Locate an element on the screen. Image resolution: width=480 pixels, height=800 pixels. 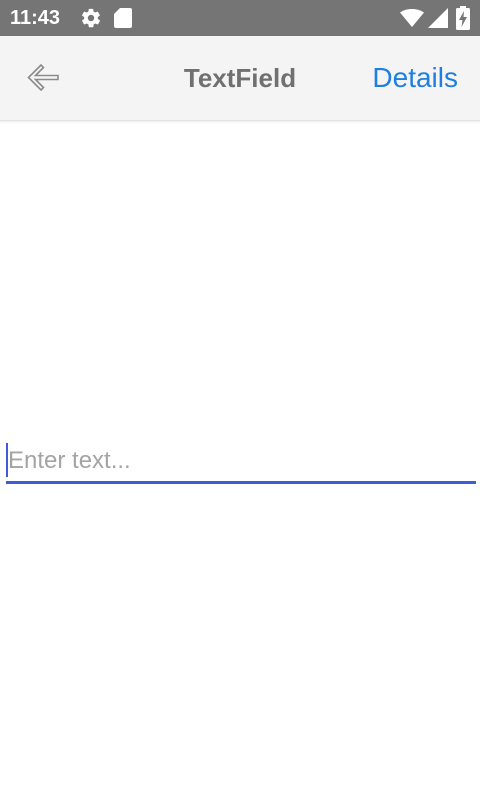
text-field is located at coordinates (241, 462).